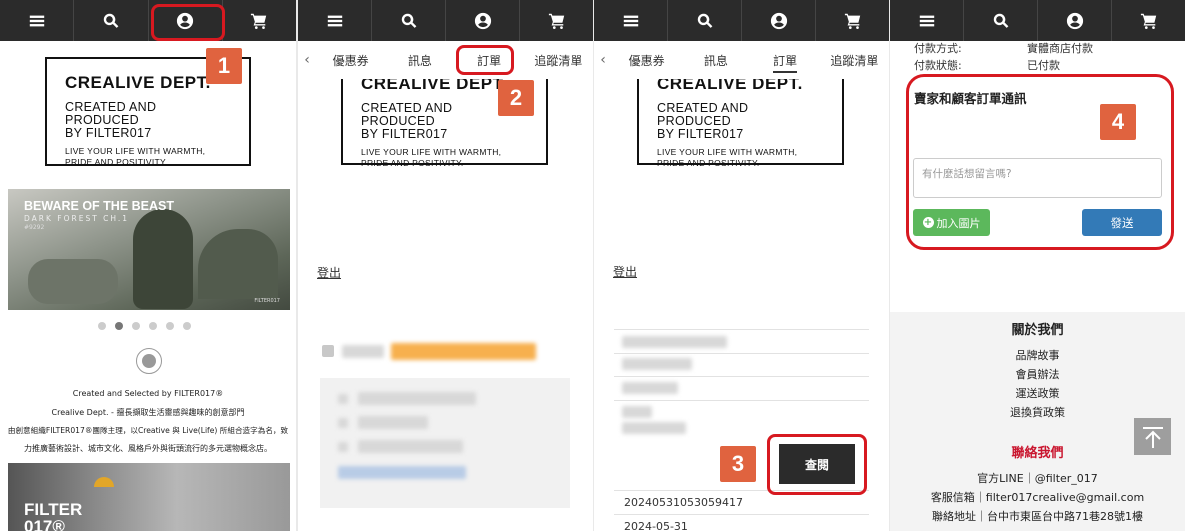 This screenshot has width=1185, height=531. I want to click on contact-line: 客服信箱｜filter017crealive@gmail.com, so click(1037, 497).